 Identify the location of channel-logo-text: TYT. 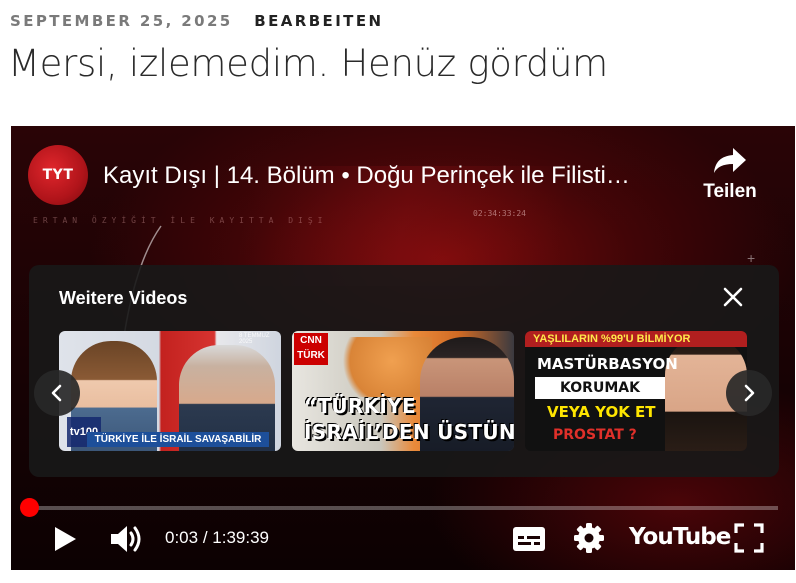
(58, 175).